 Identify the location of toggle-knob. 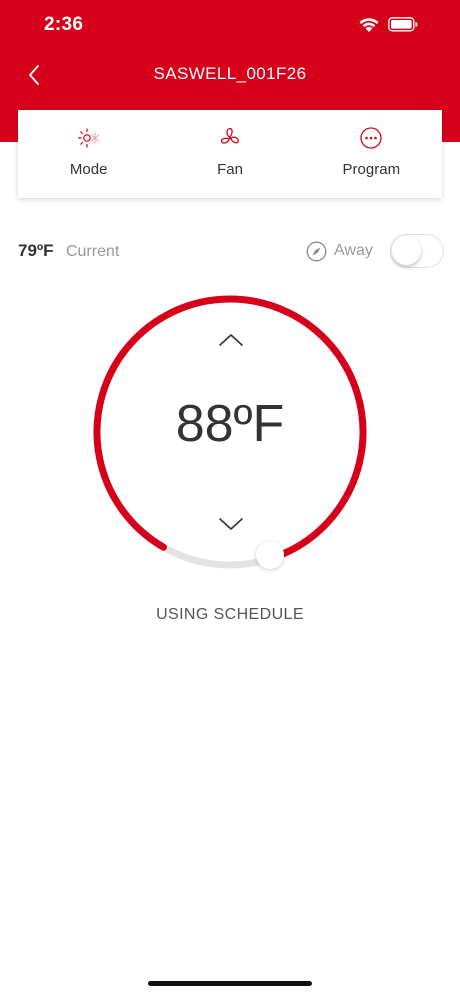
(406, 250).